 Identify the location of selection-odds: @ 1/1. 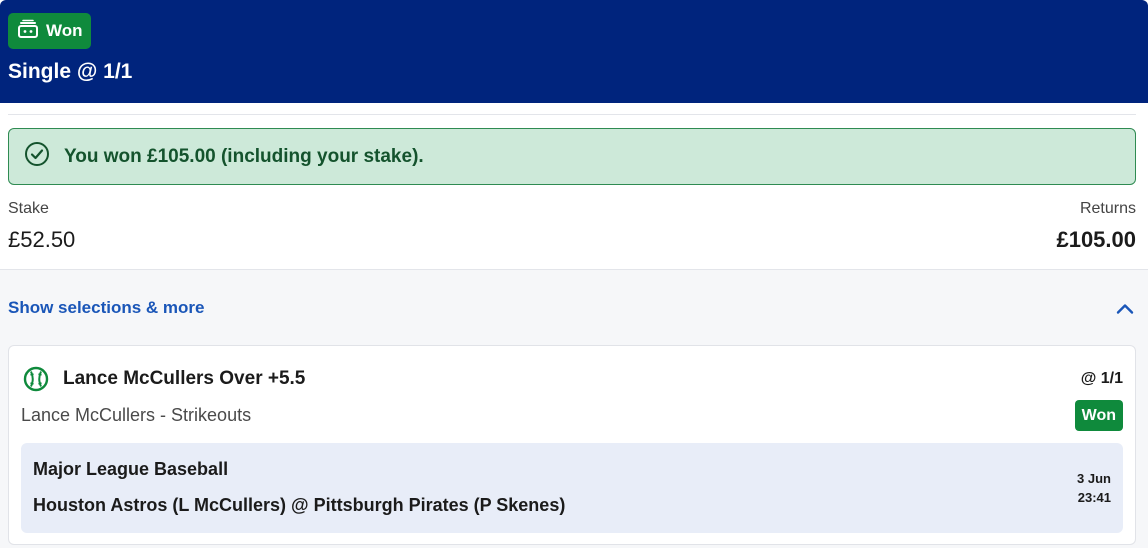
(1101, 378).